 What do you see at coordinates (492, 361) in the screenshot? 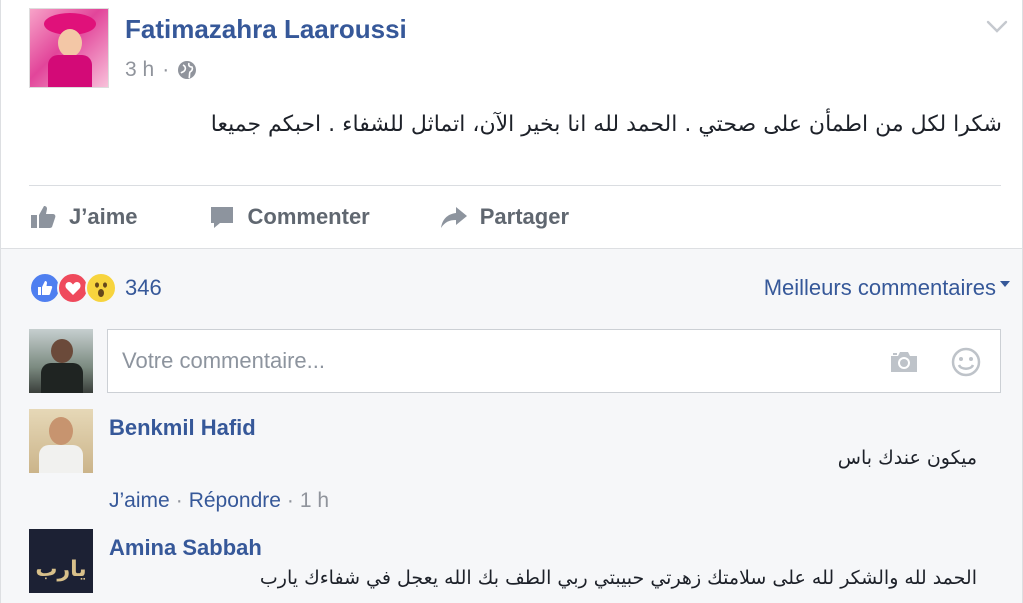
I see `comment-input` at bounding box center [492, 361].